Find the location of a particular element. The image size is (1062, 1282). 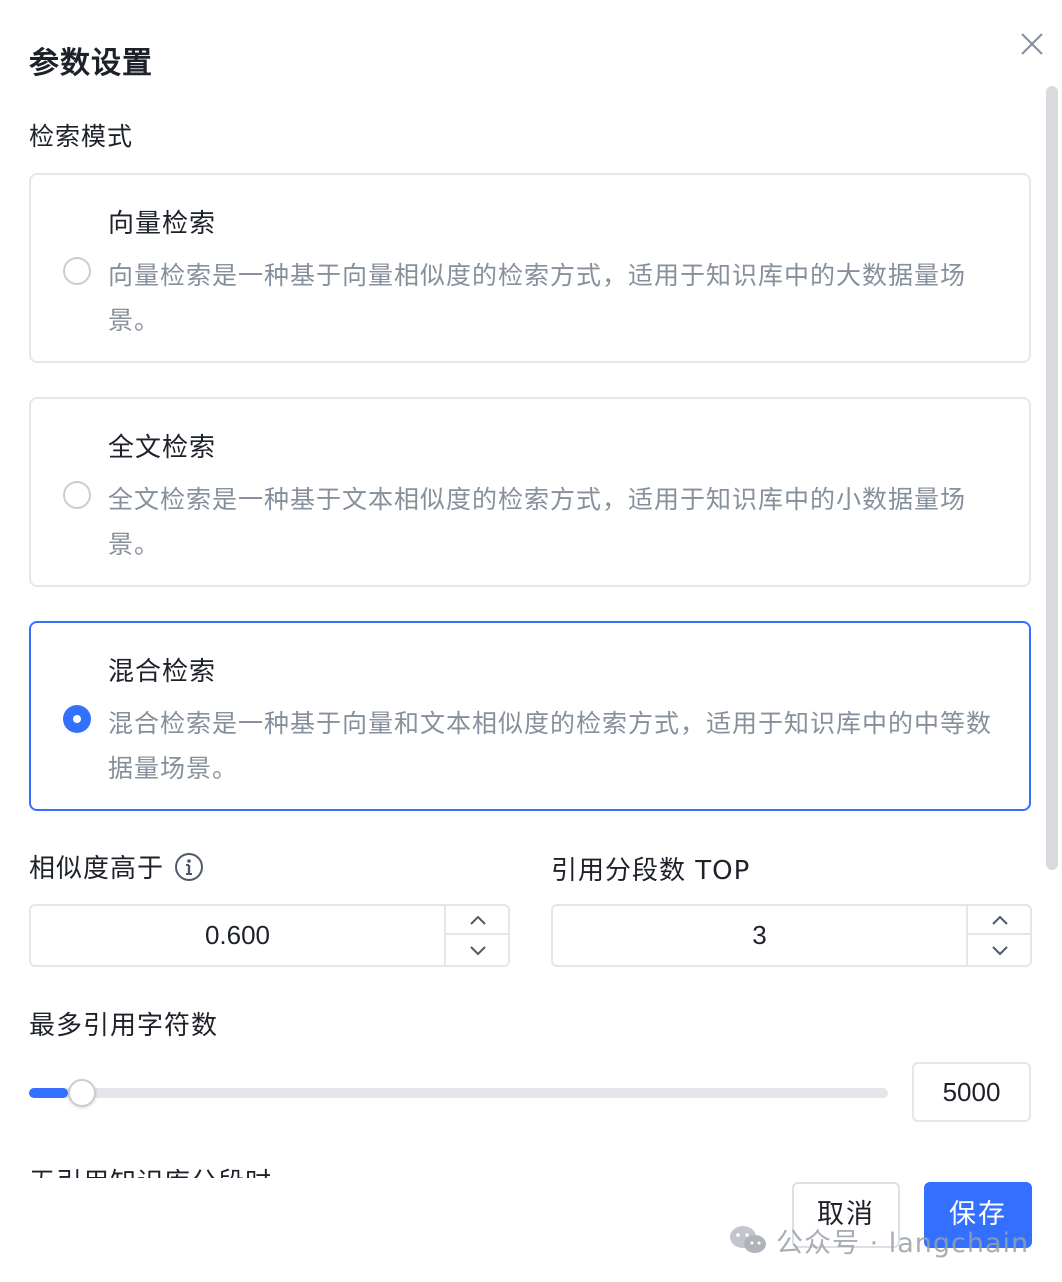

max-chars-label: 最多引用字符数 is located at coordinates (123, 1023).